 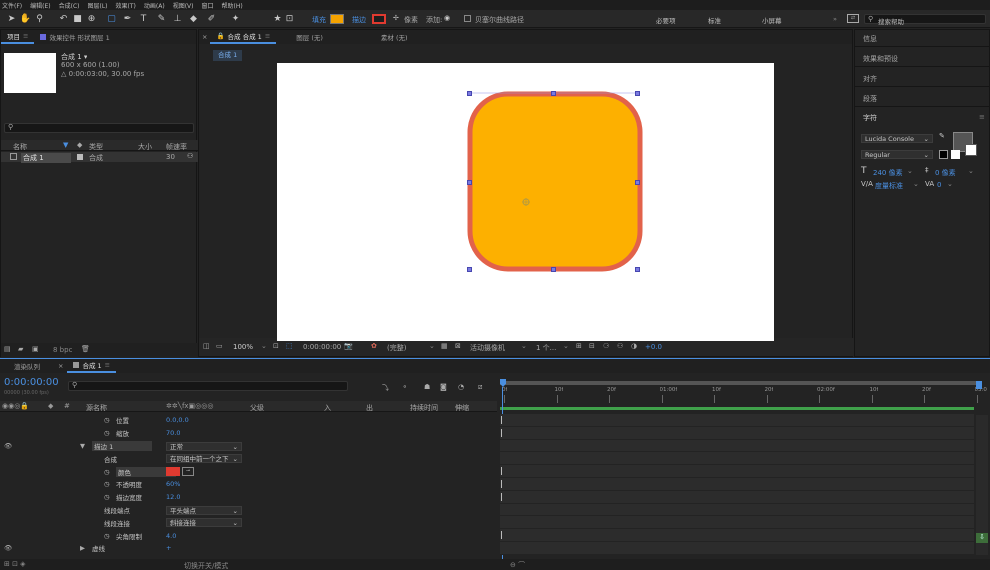 What do you see at coordinates (982, 538) in the screenshot?
I see `scroll-down-icon: ⇩` at bounding box center [982, 538].